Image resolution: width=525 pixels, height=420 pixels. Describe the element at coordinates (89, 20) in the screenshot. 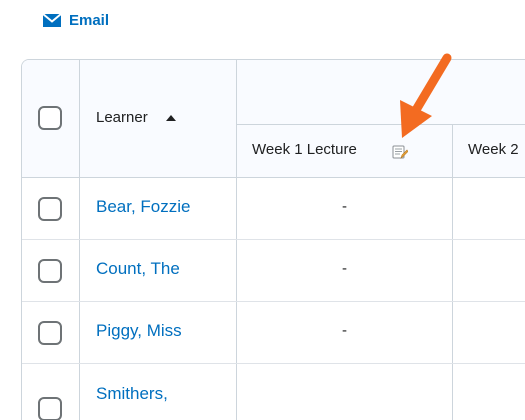

I see `email-label: Email` at that location.